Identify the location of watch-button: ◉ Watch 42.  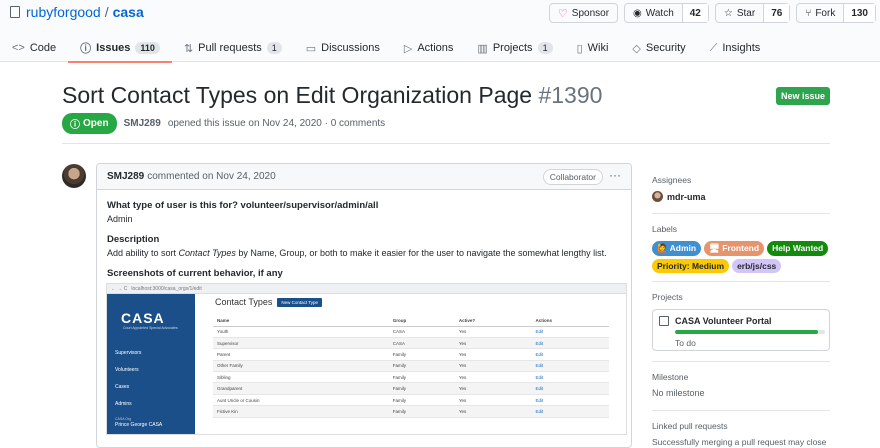
(666, 13).